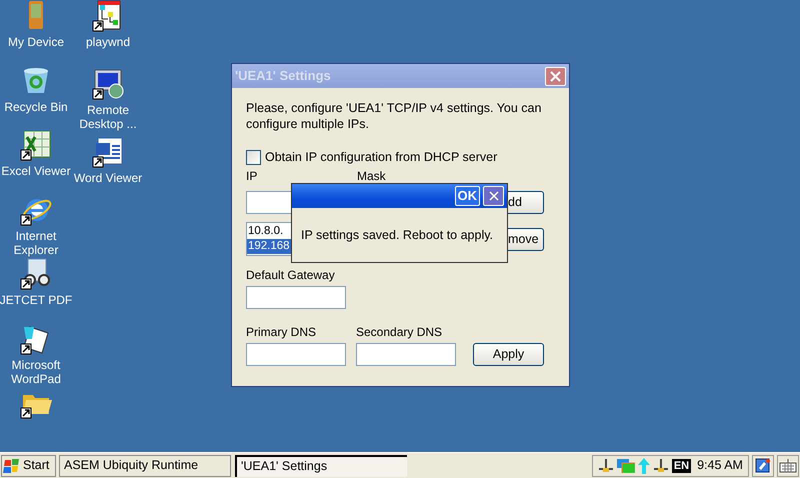 The image size is (800, 478). Describe the element at coordinates (253, 157) in the screenshot. I see `dhcp-checkbox` at that location.